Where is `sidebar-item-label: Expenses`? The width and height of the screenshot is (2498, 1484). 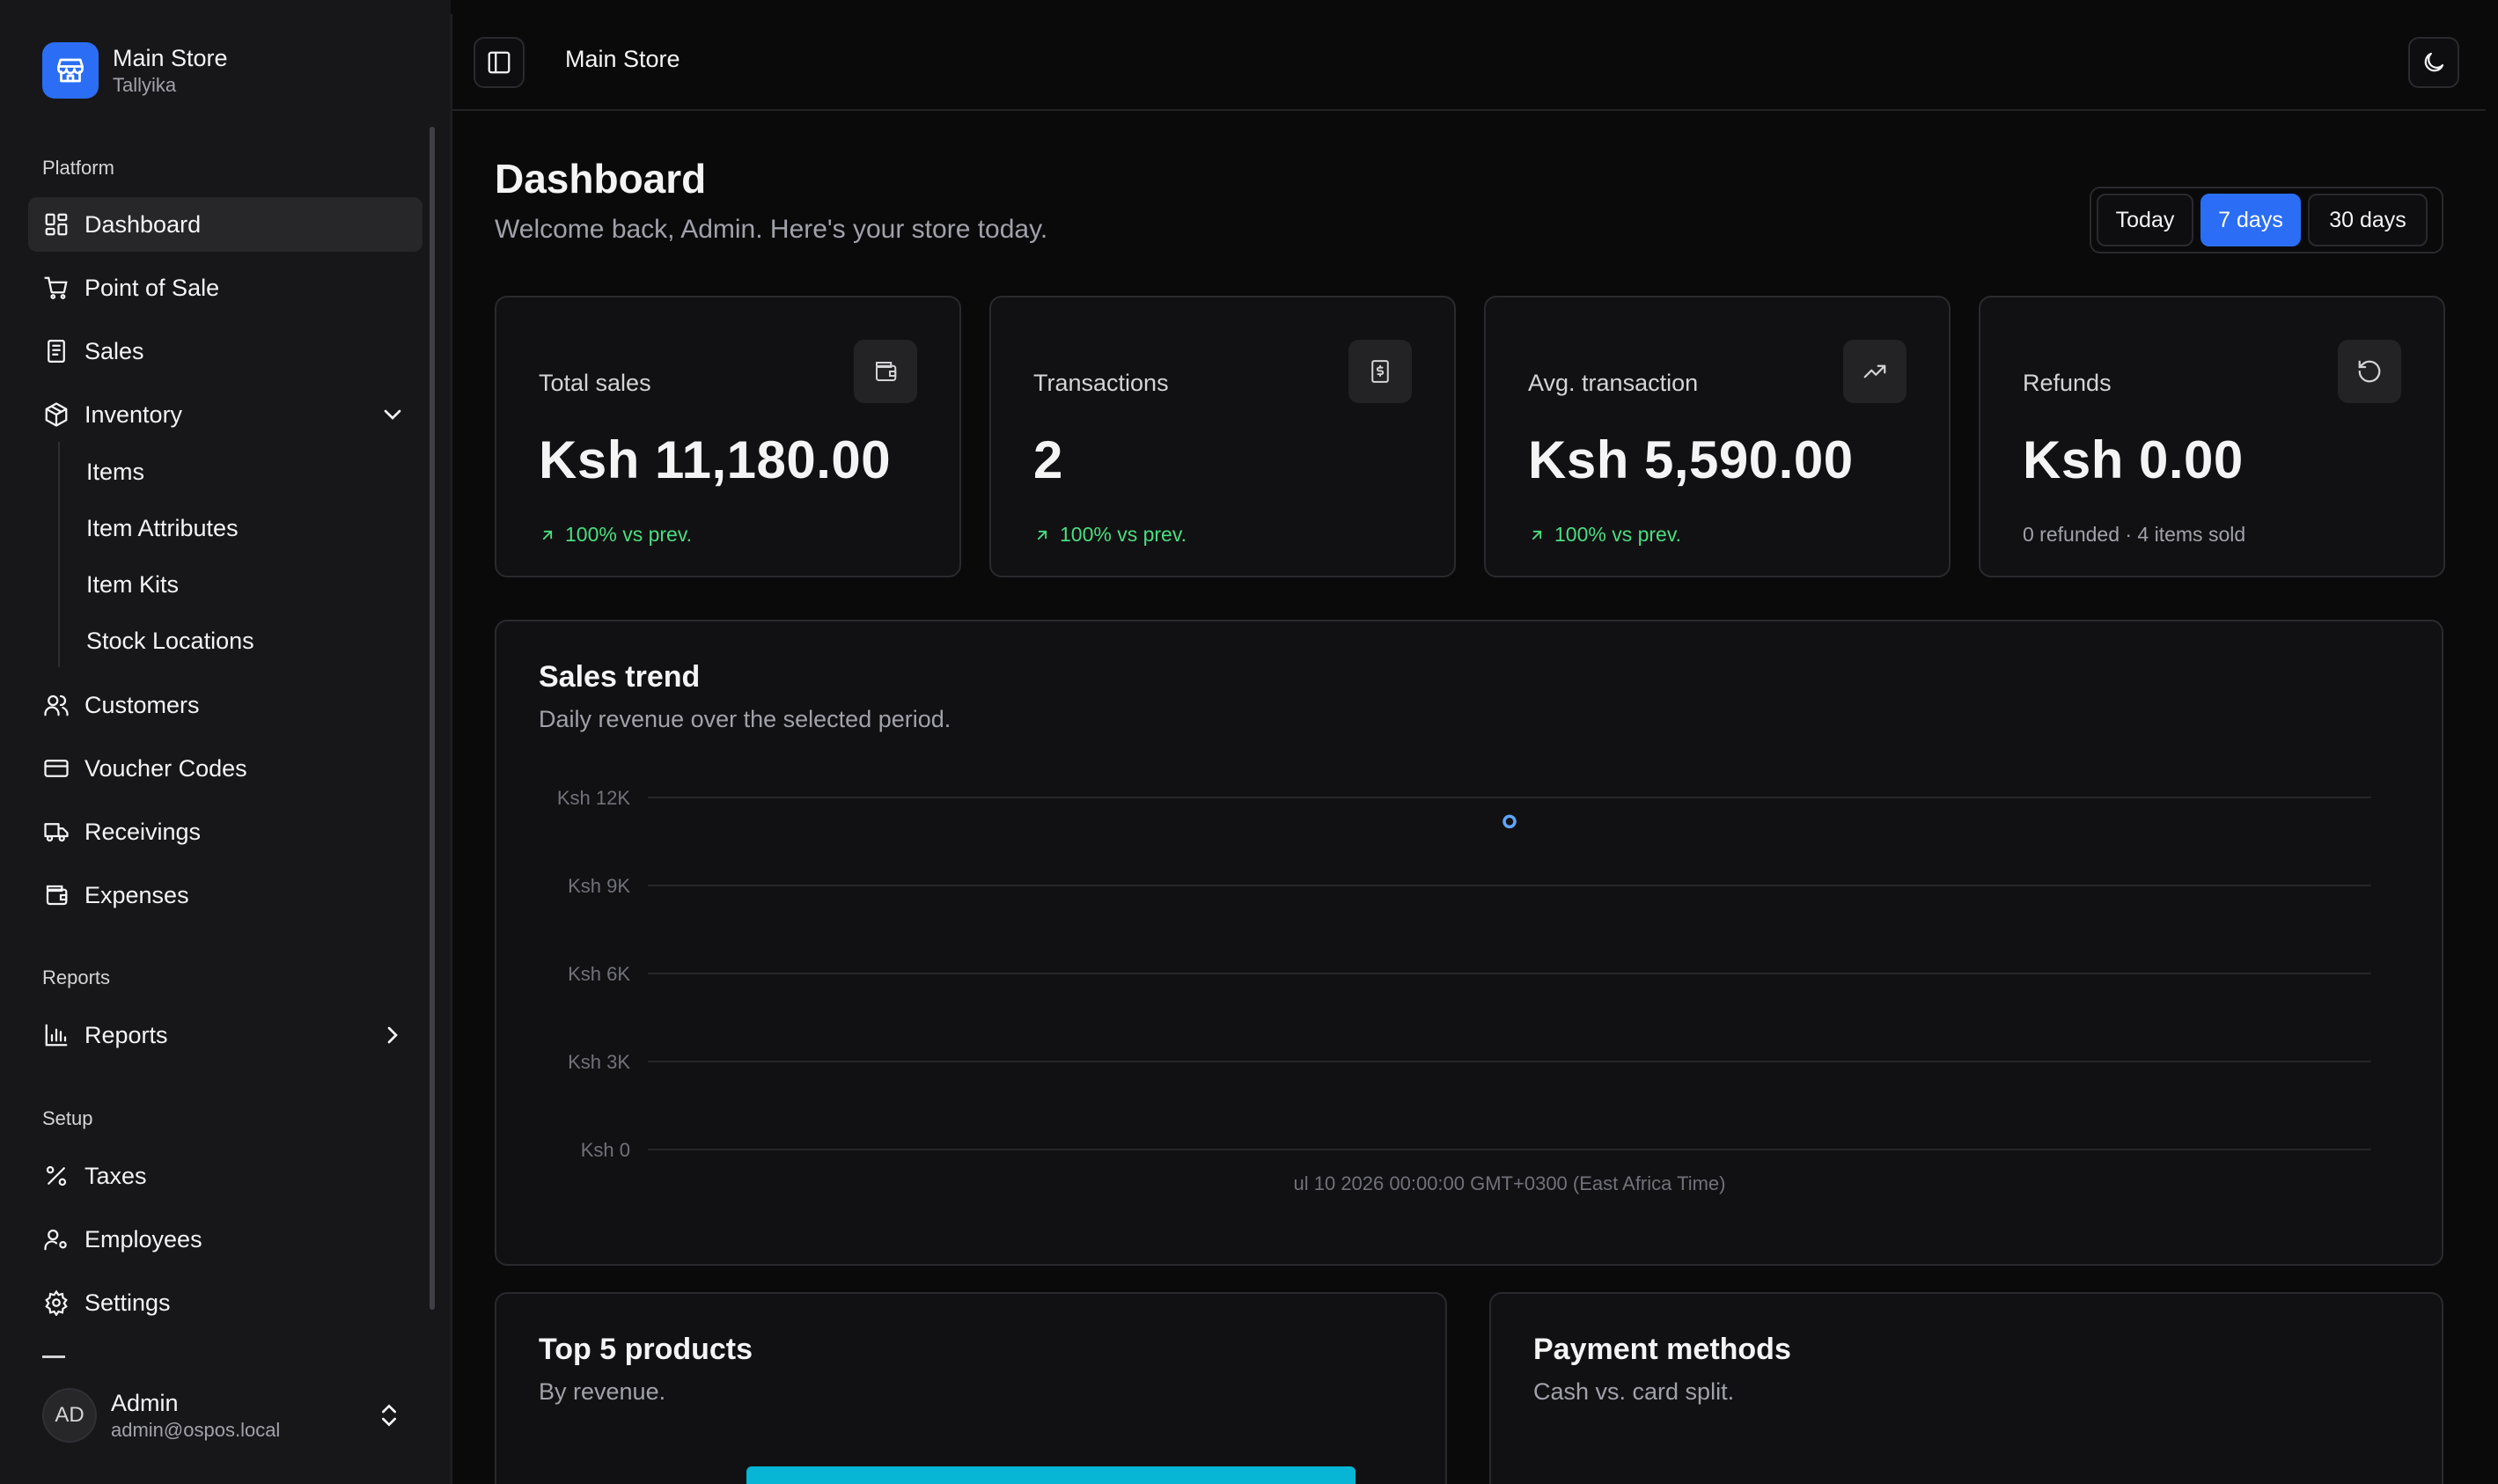 sidebar-item-label: Expenses is located at coordinates (137, 894).